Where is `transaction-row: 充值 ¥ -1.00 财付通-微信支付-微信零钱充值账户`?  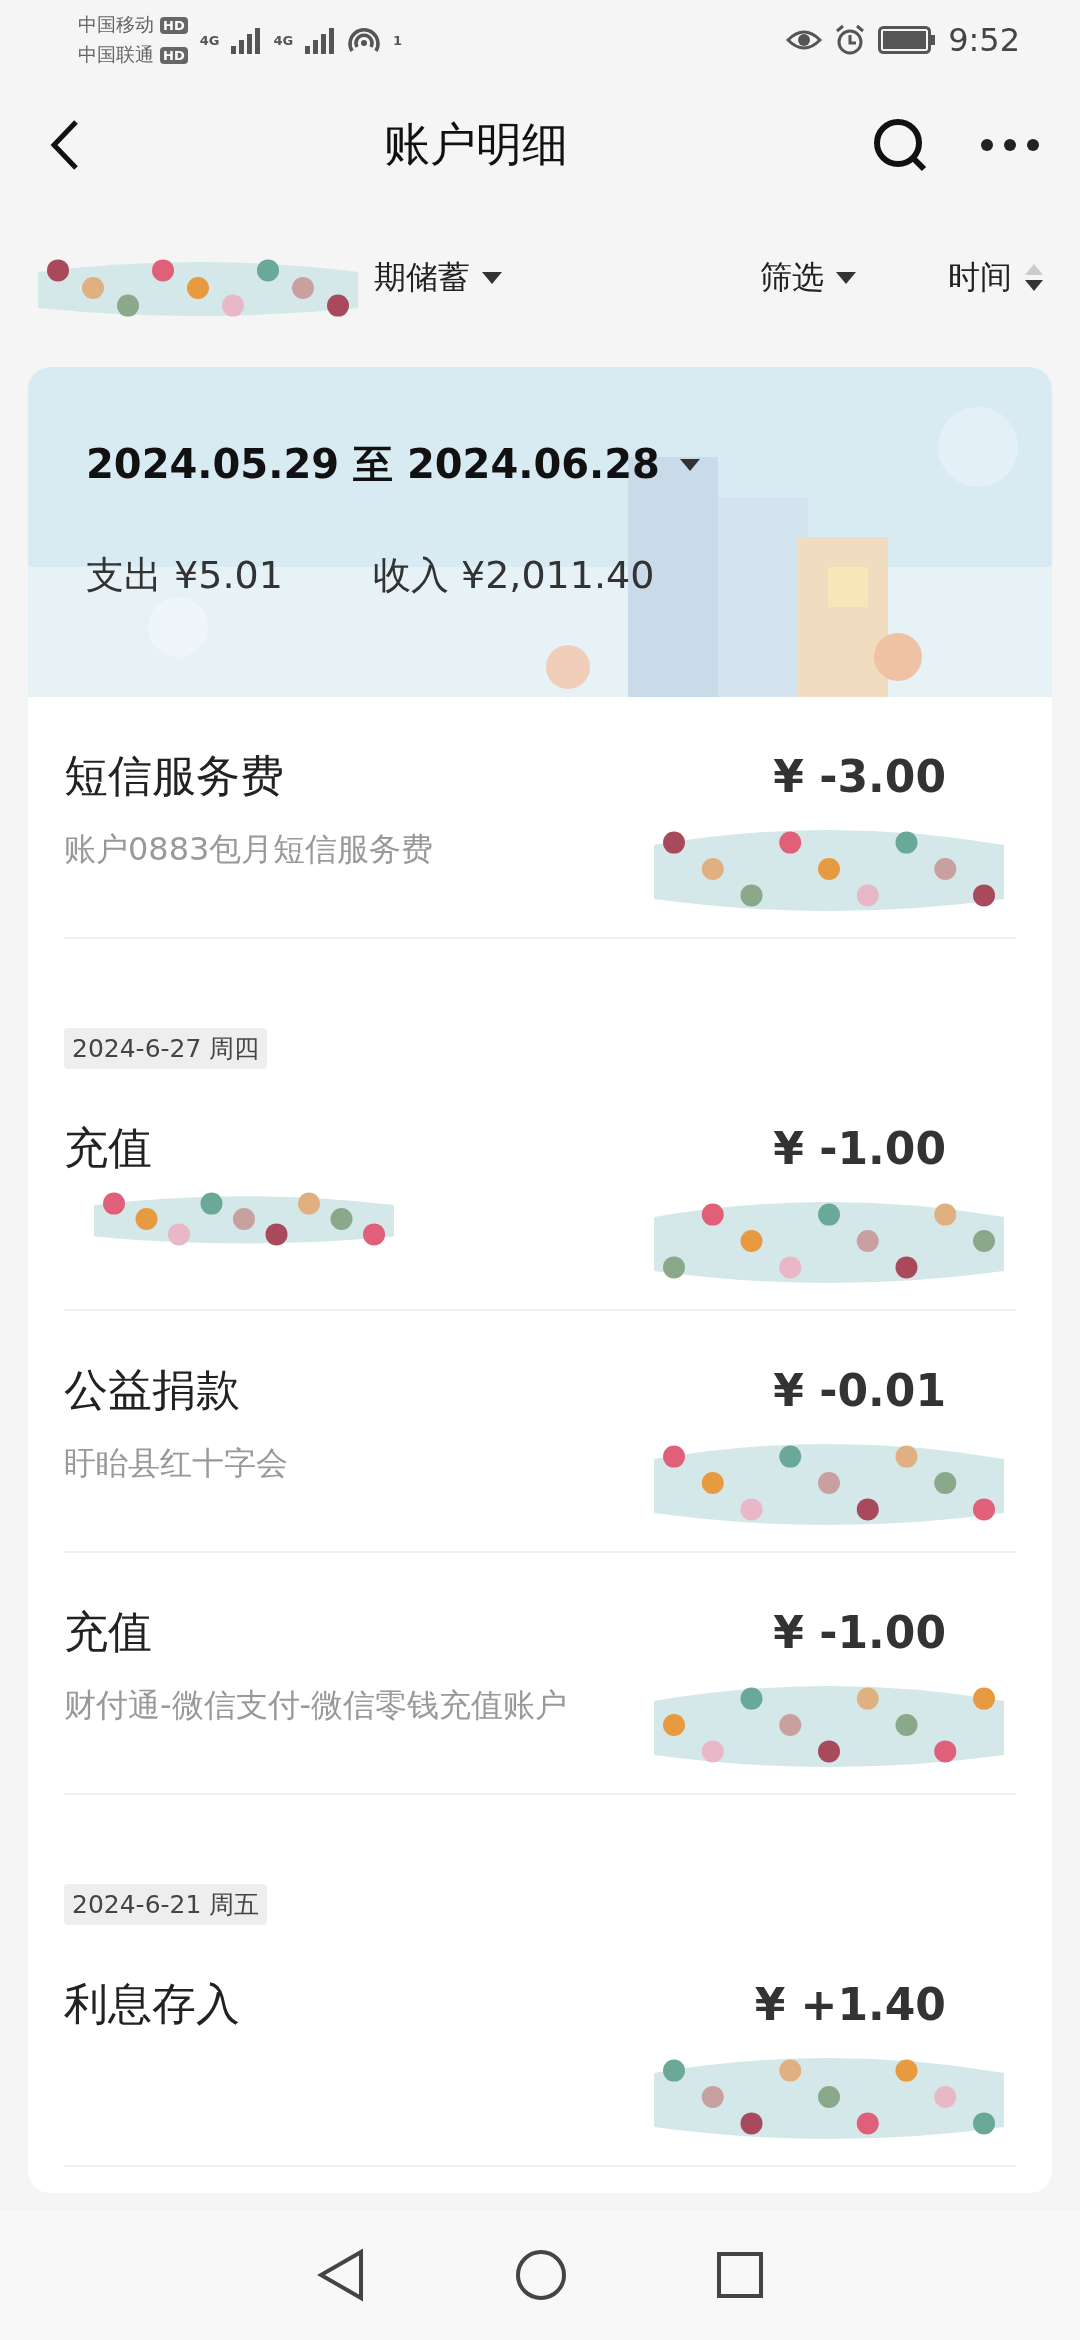
transaction-row: 充值 ¥ -1.00 财付通-微信支付-微信零钱充值账户 is located at coordinates (540, 1674).